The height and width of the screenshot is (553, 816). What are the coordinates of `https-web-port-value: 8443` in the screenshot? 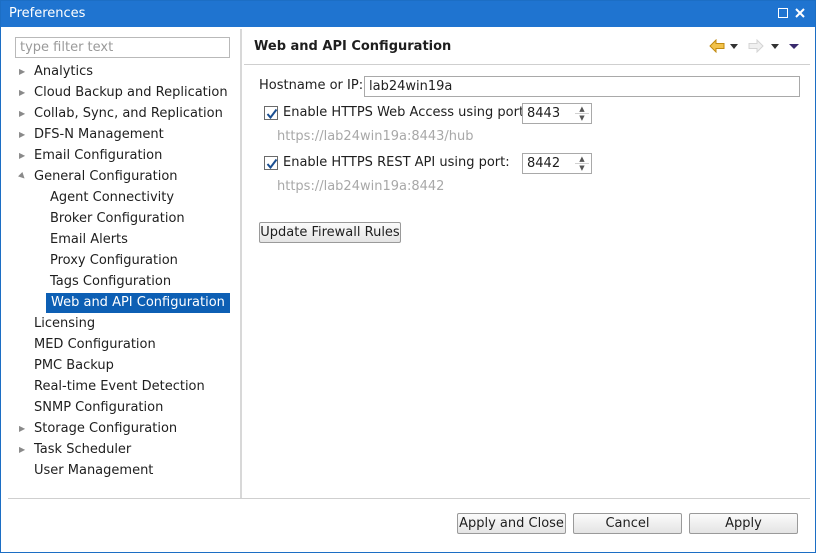 It's located at (543, 113).